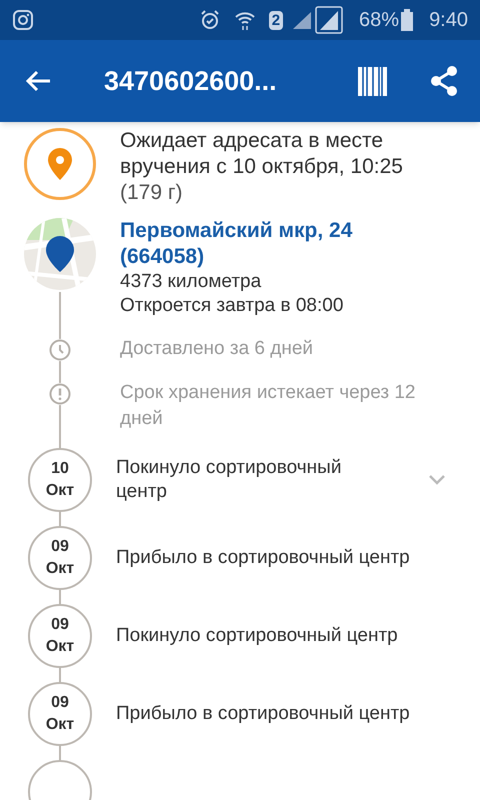 The height and width of the screenshot is (800, 480). Describe the element at coordinates (407, 20) in the screenshot. I see `battery-icon` at that location.